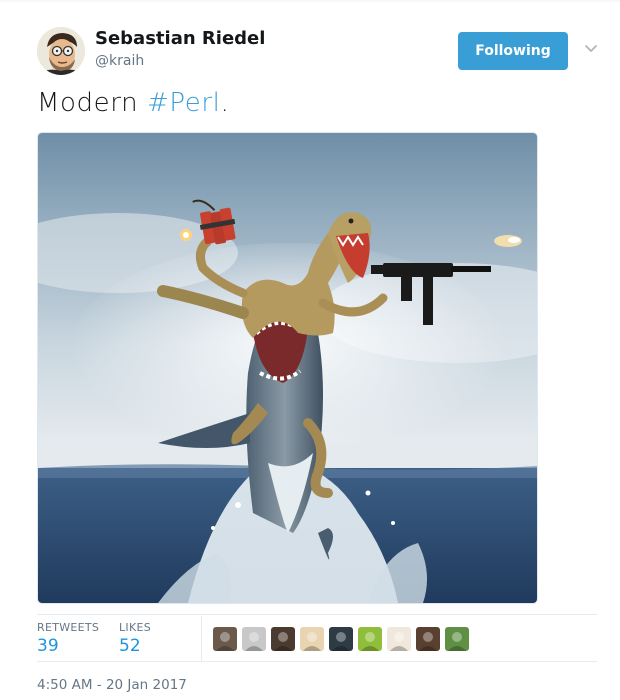  I want to click on author-avatar, so click(61, 51).